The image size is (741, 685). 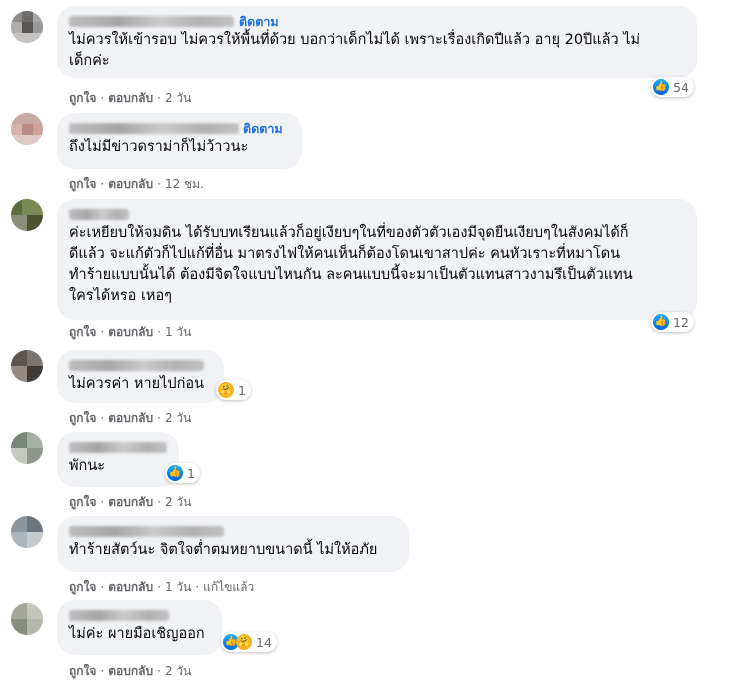 What do you see at coordinates (672, 322) in the screenshot?
I see `reaction-summary: 👍 12` at bounding box center [672, 322].